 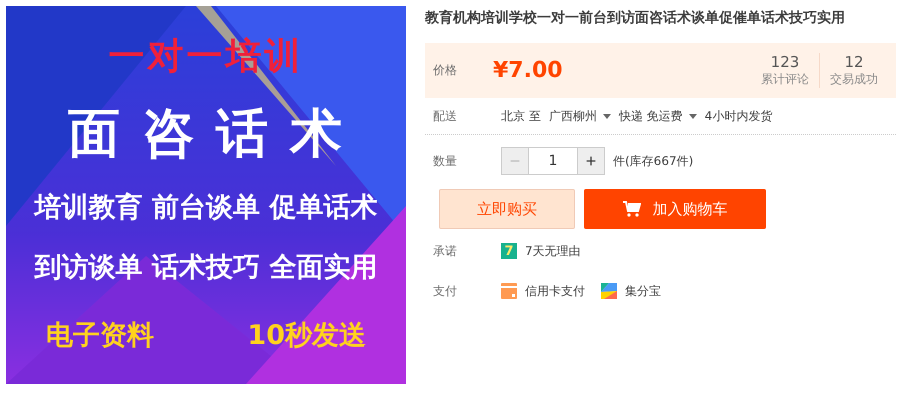 I want to click on stat-label: 交易成功, so click(x=854, y=79).